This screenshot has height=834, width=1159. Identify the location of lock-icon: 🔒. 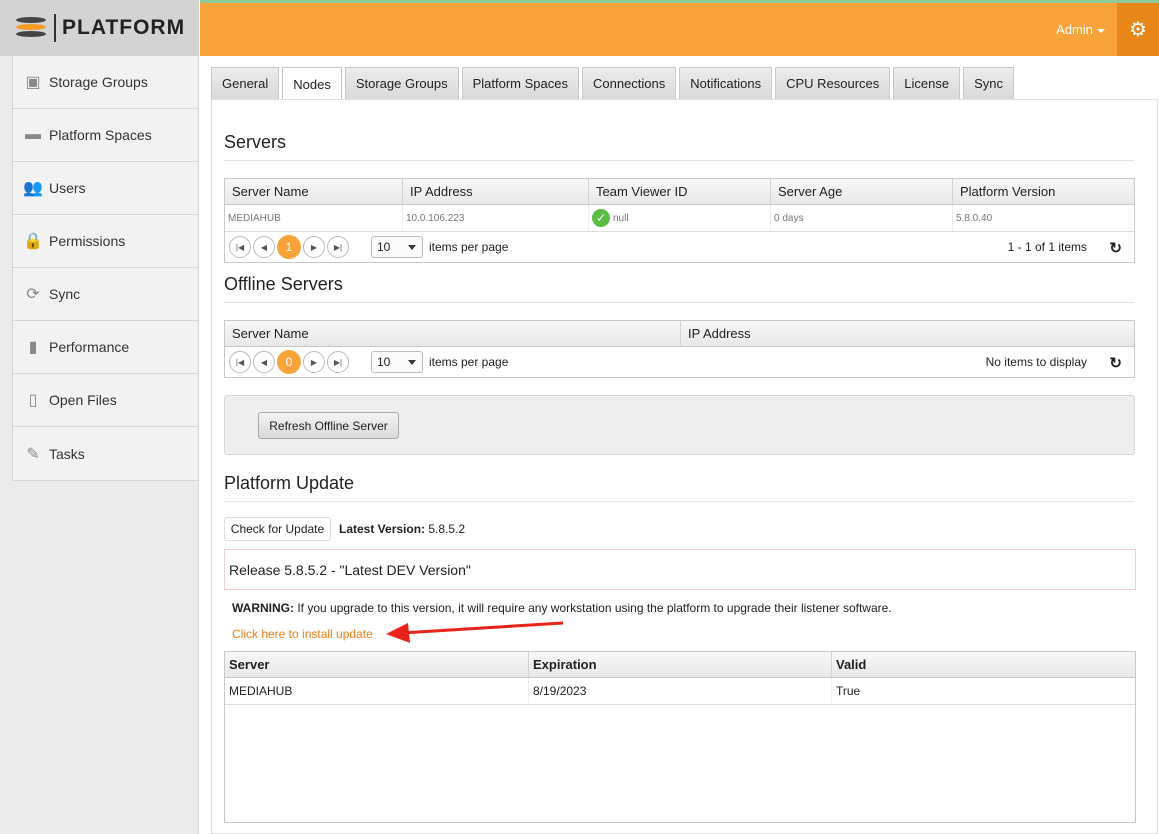
(33, 241).